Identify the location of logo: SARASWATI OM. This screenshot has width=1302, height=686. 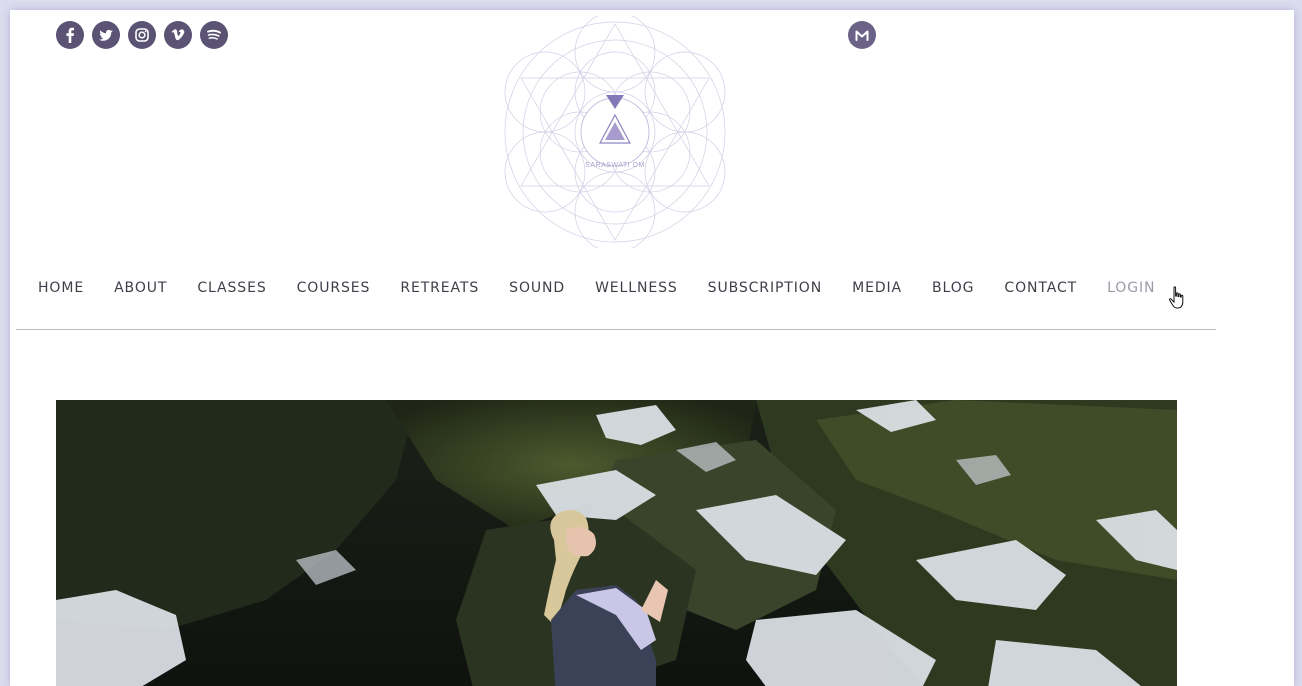
(615, 132).